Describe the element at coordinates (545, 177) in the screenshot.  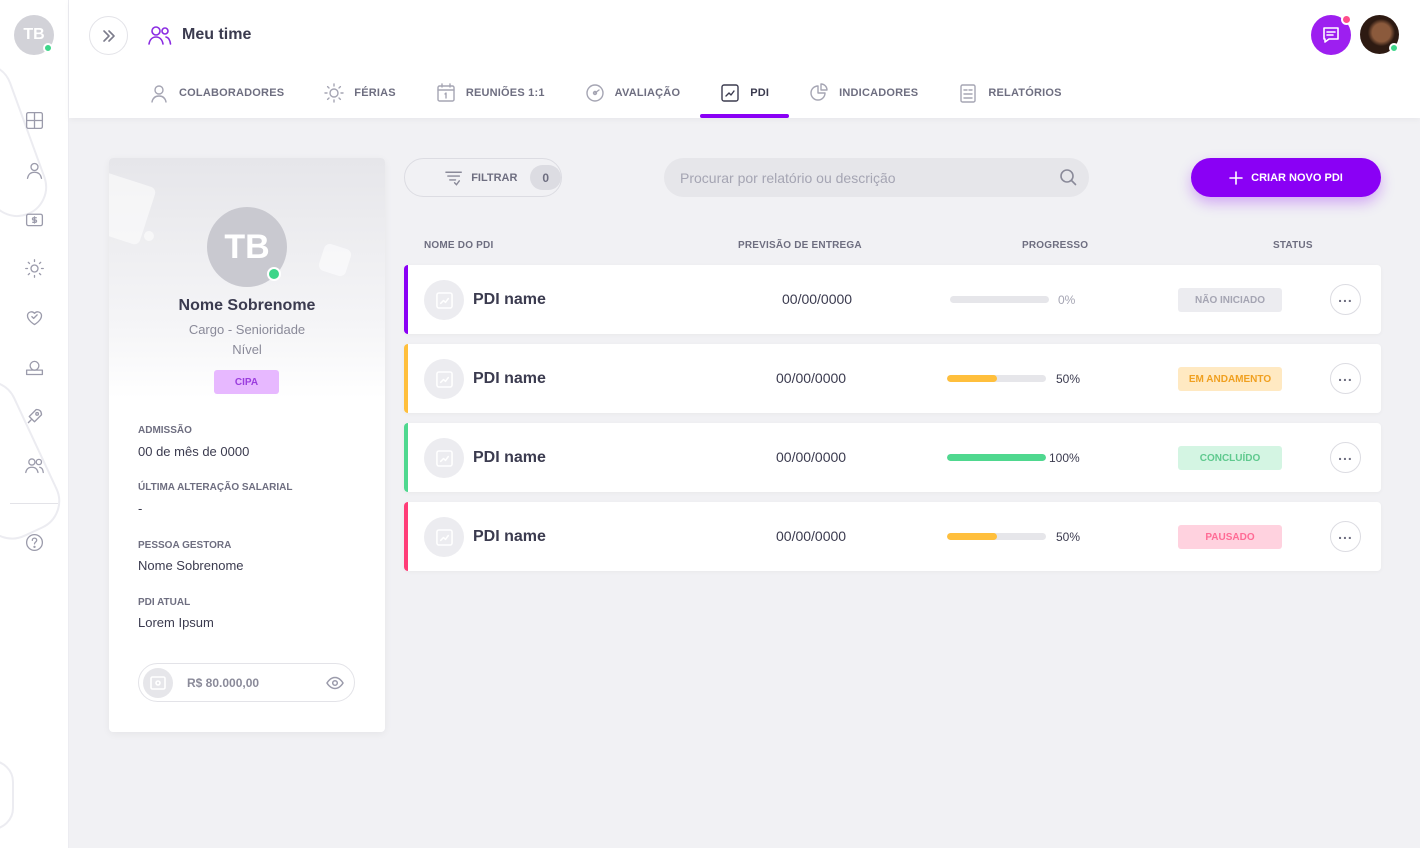
I see `filter-count-badge: 0` at that location.